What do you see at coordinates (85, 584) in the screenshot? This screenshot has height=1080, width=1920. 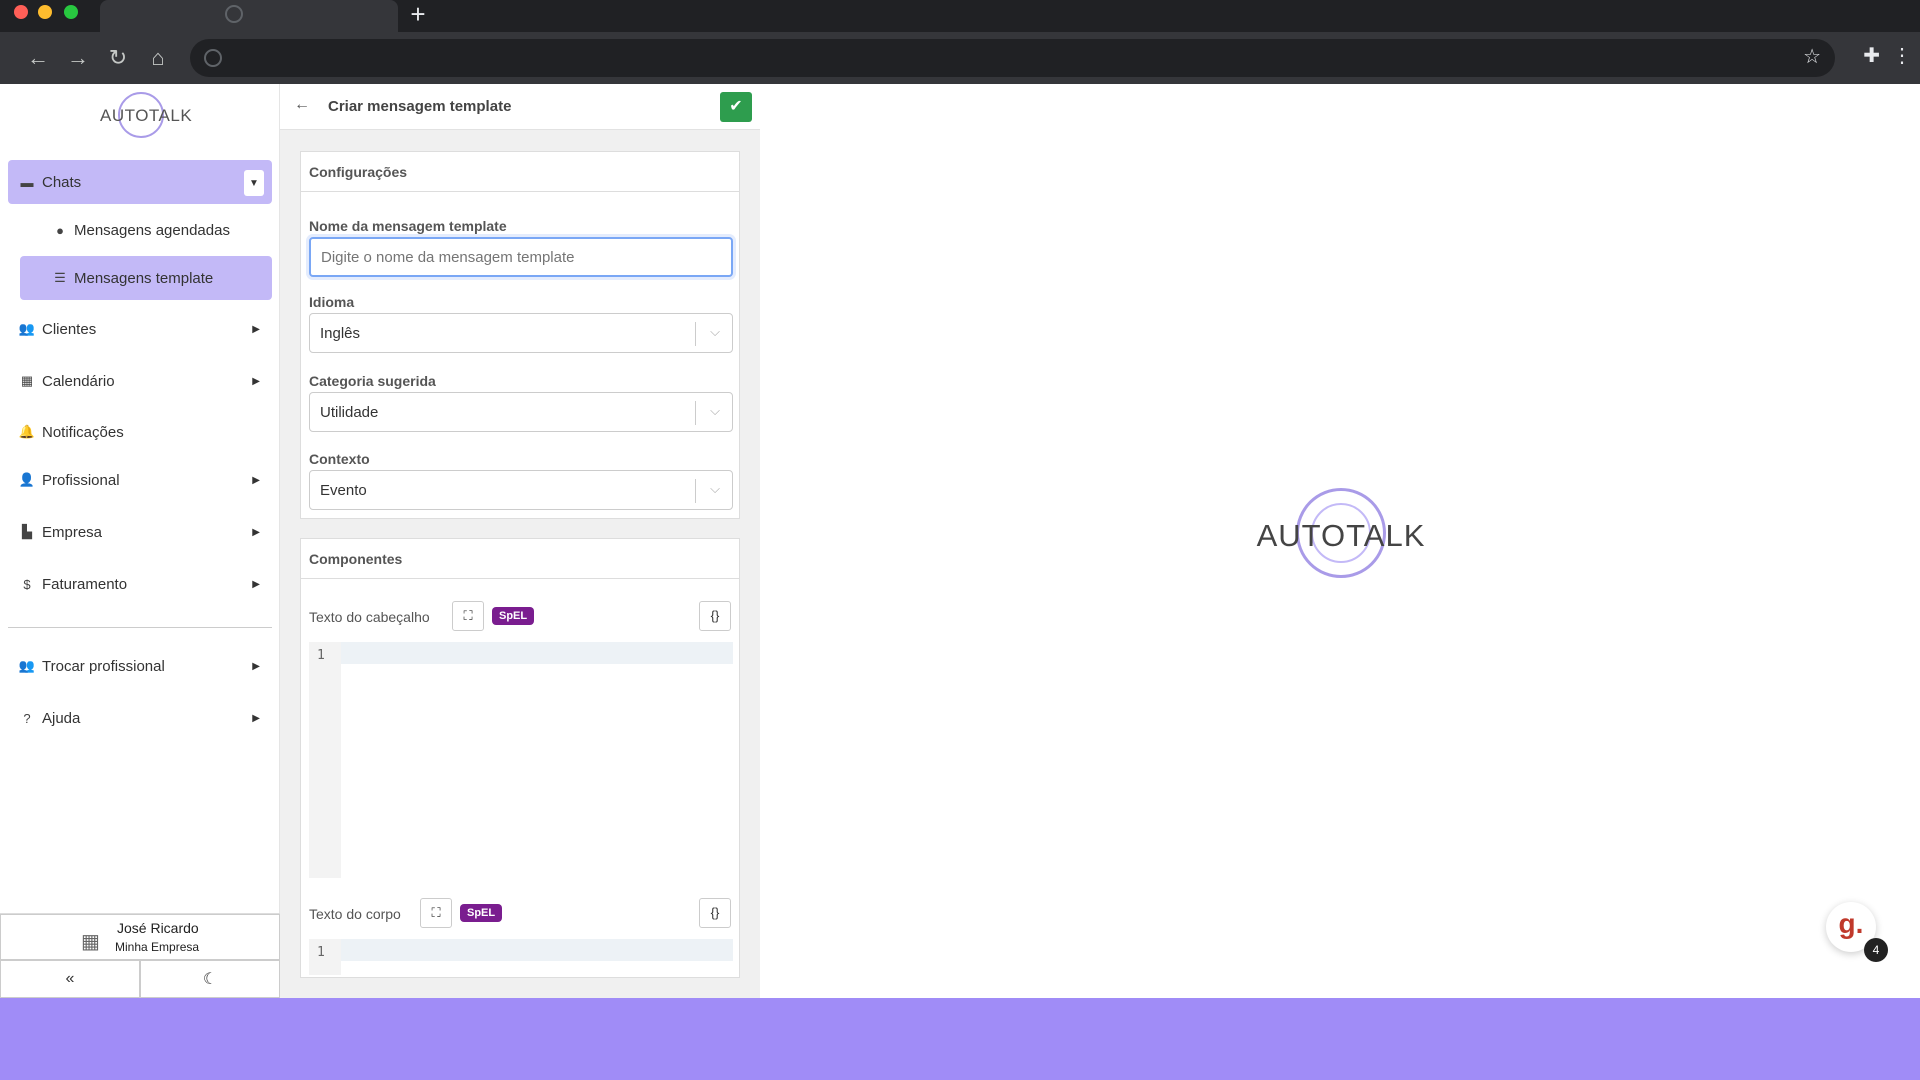 I see `sidebar-item-label: Faturamento` at bounding box center [85, 584].